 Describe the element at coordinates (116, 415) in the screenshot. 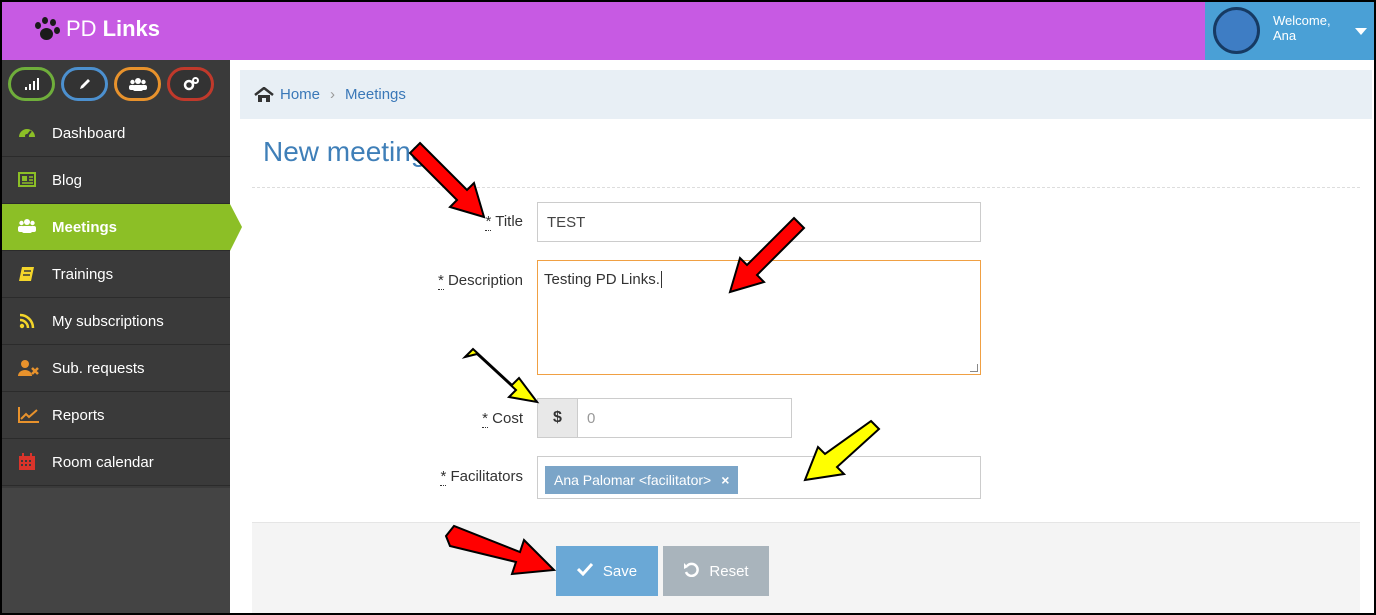

I see `sidebar-item-reports: Reports` at that location.